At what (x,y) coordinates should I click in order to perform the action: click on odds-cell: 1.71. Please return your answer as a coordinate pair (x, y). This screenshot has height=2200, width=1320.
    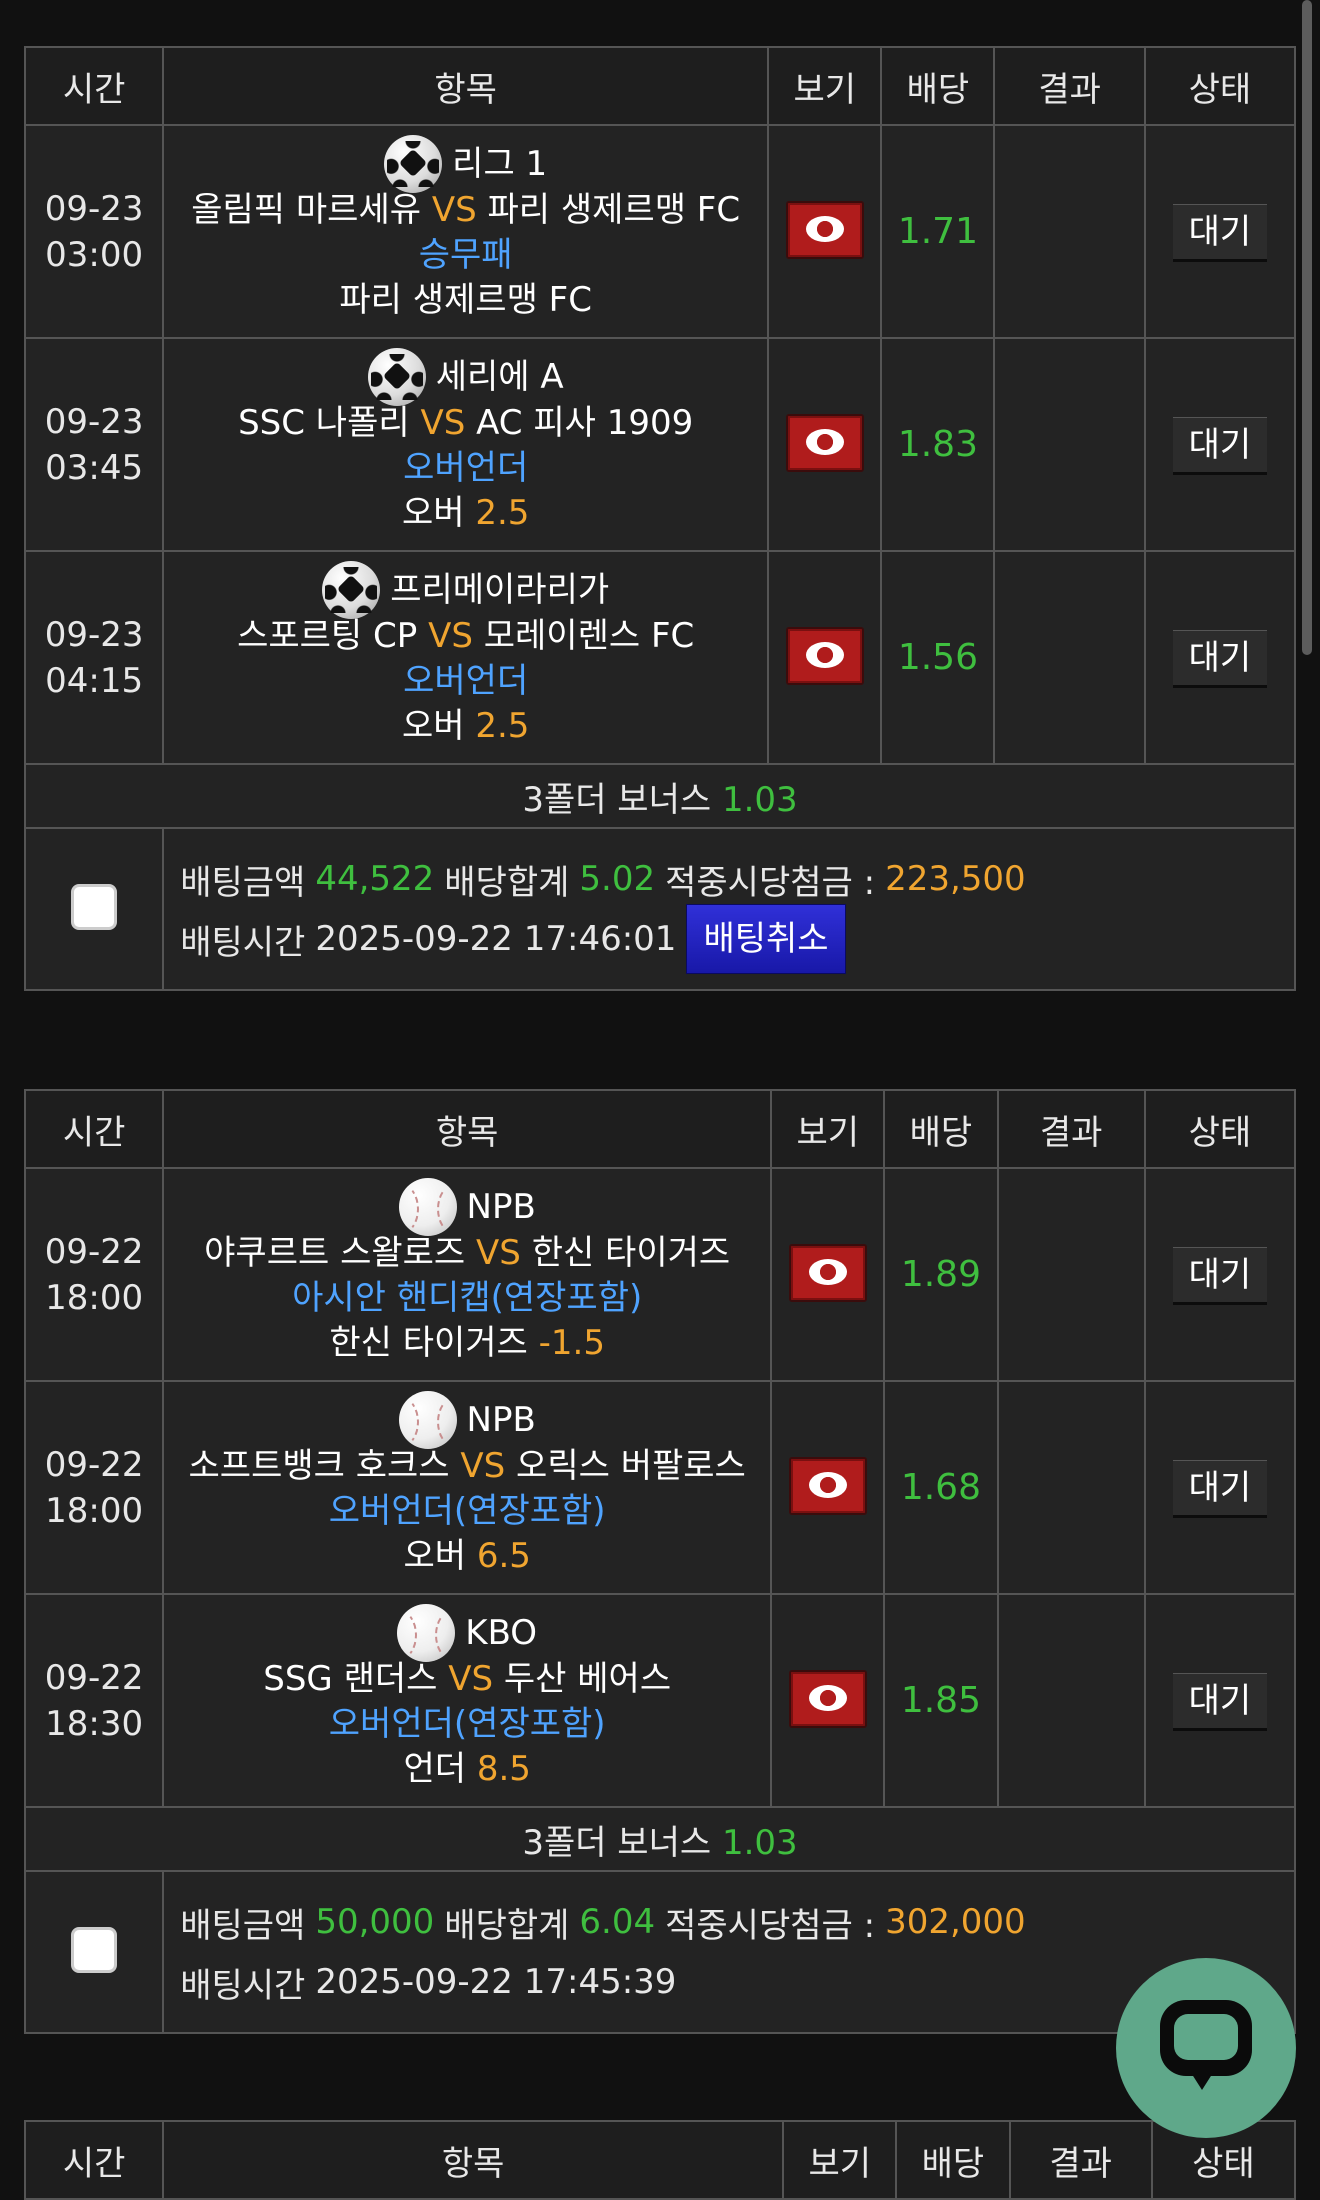
    Looking at the image, I should click on (938, 231).